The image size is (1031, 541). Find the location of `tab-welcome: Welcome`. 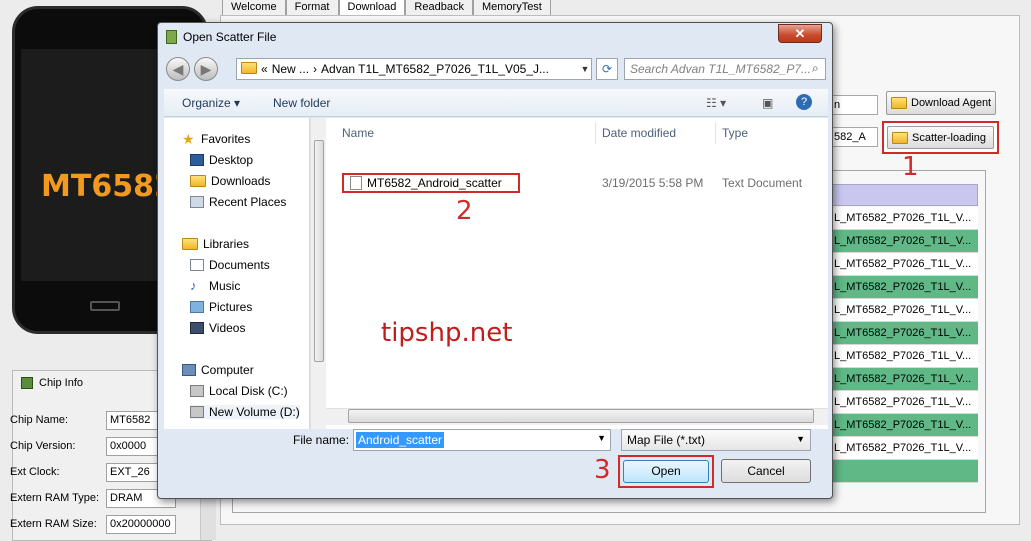

tab-welcome: Welcome is located at coordinates (254, 8).